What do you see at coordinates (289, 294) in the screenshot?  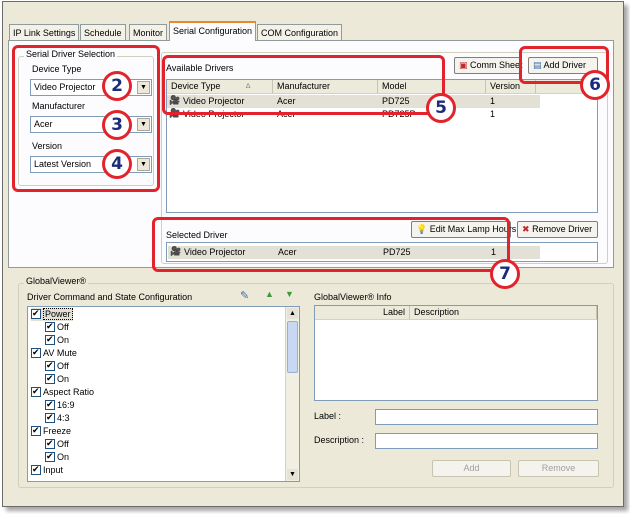 I see `move-down-icon: ▼` at bounding box center [289, 294].